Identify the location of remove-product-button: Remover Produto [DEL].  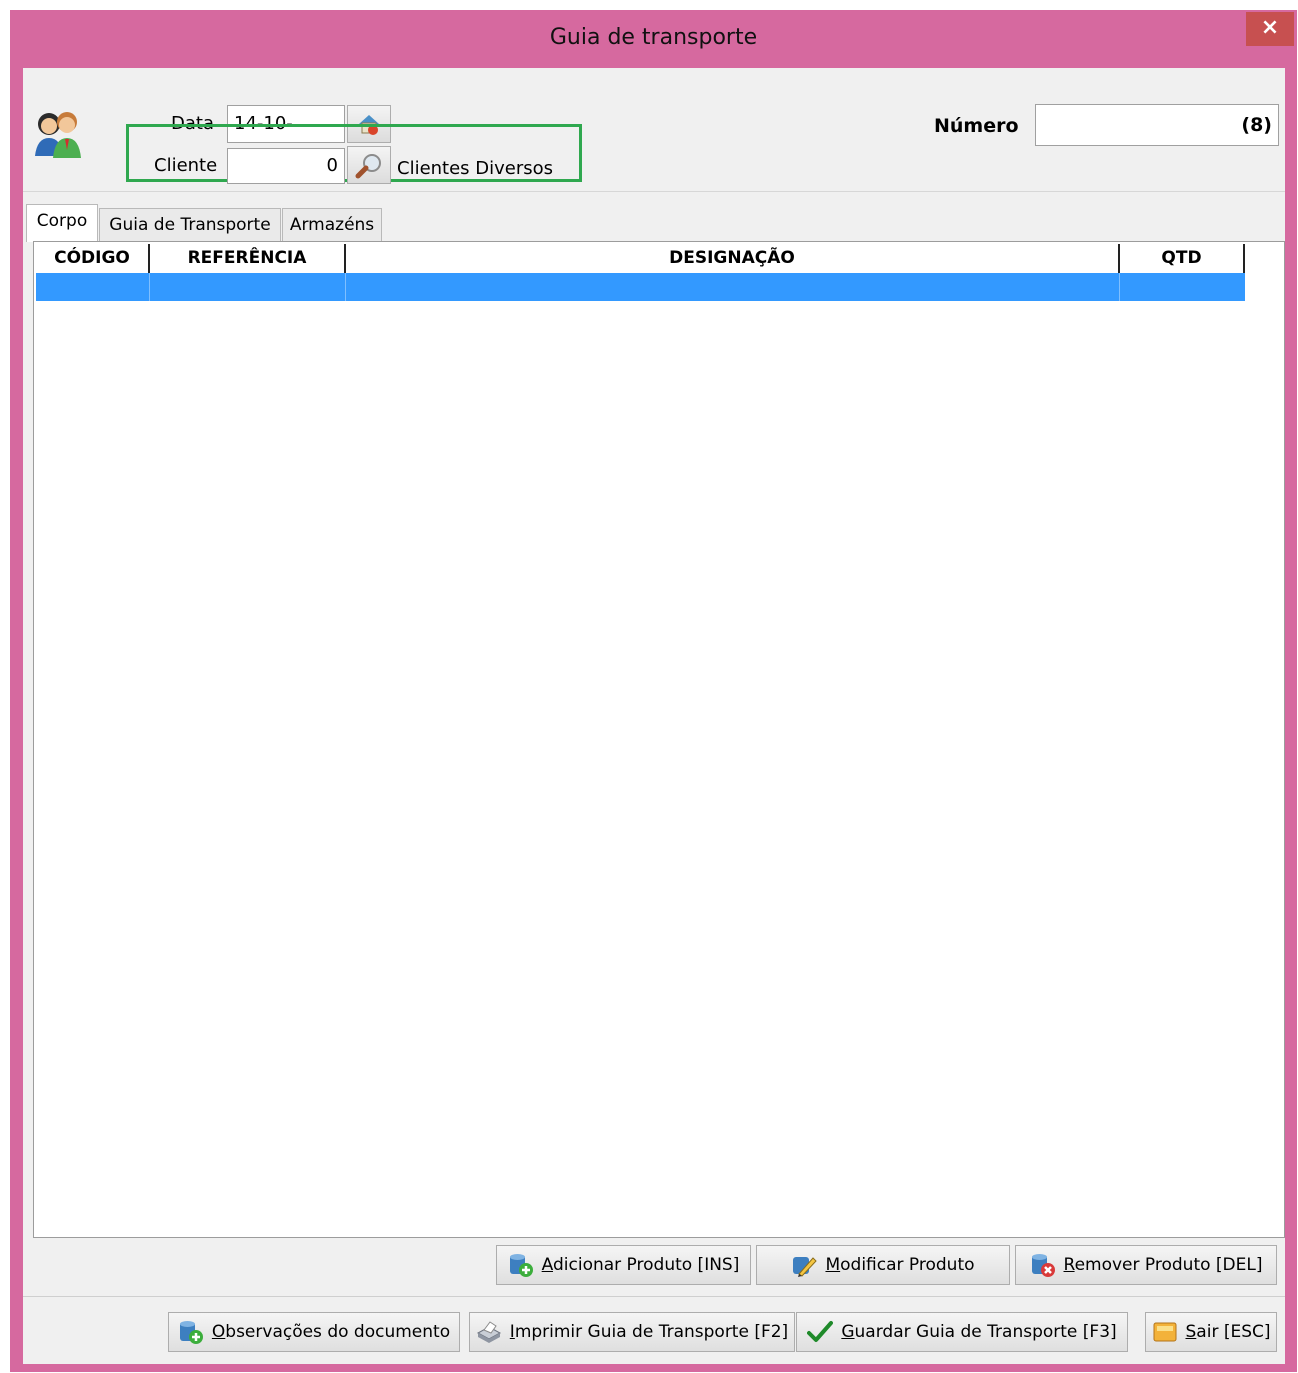
(1146, 1265).